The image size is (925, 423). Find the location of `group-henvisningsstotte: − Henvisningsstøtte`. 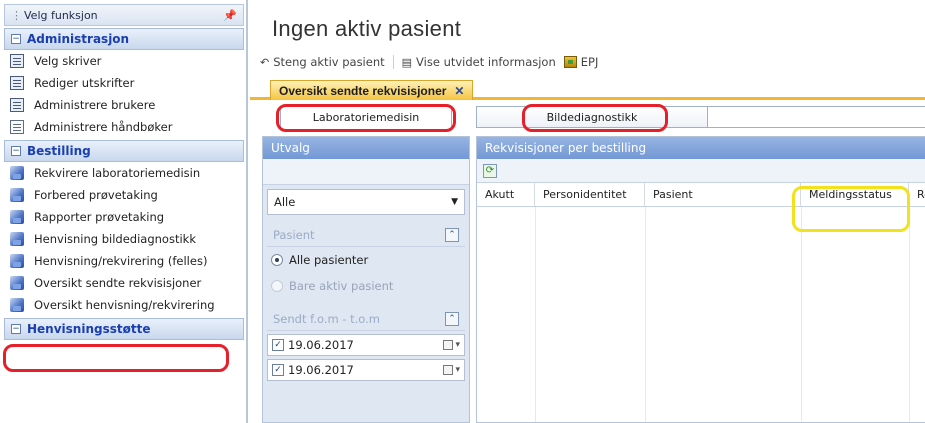

group-henvisningsstotte: − Henvisningsstøtte is located at coordinates (124, 329).